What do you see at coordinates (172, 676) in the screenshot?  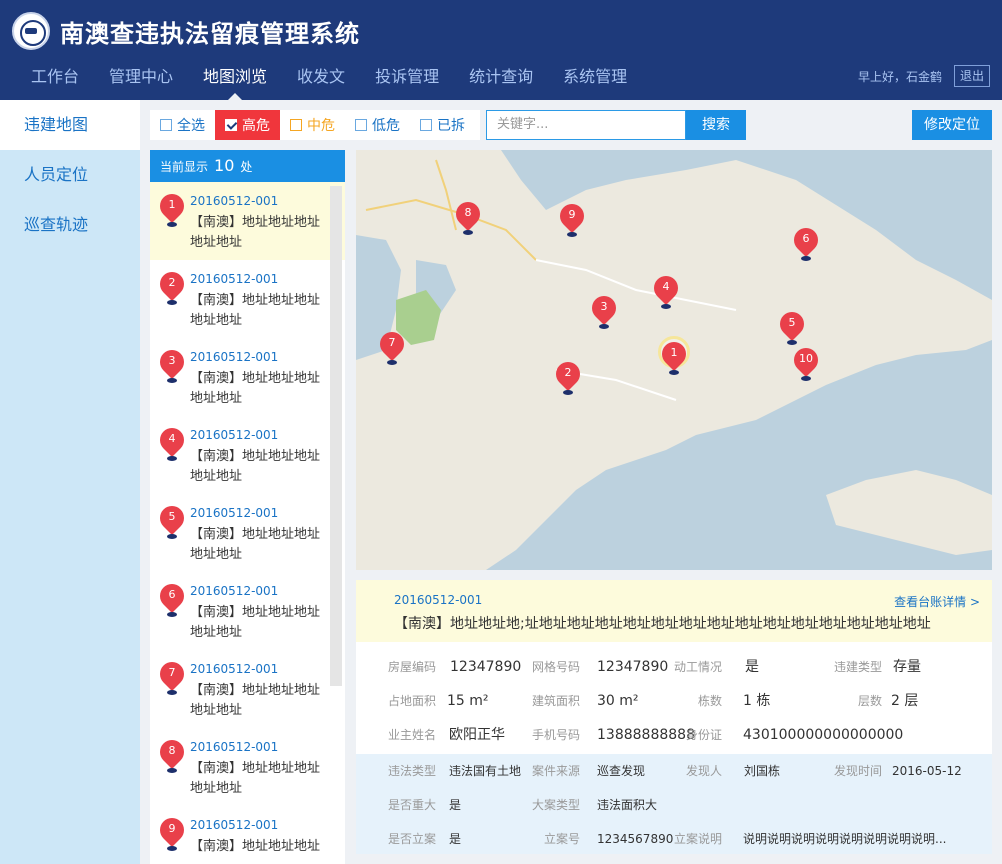 I see `list-marker-icon: 7` at bounding box center [172, 676].